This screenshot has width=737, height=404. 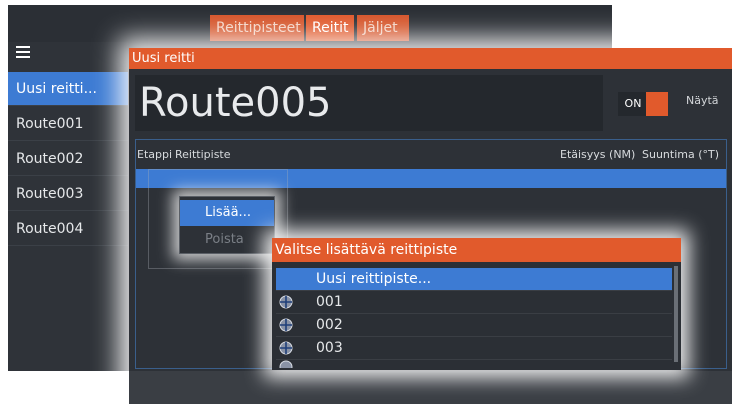 What do you see at coordinates (676, 314) in the screenshot?
I see `picker-scrollbar` at bounding box center [676, 314].